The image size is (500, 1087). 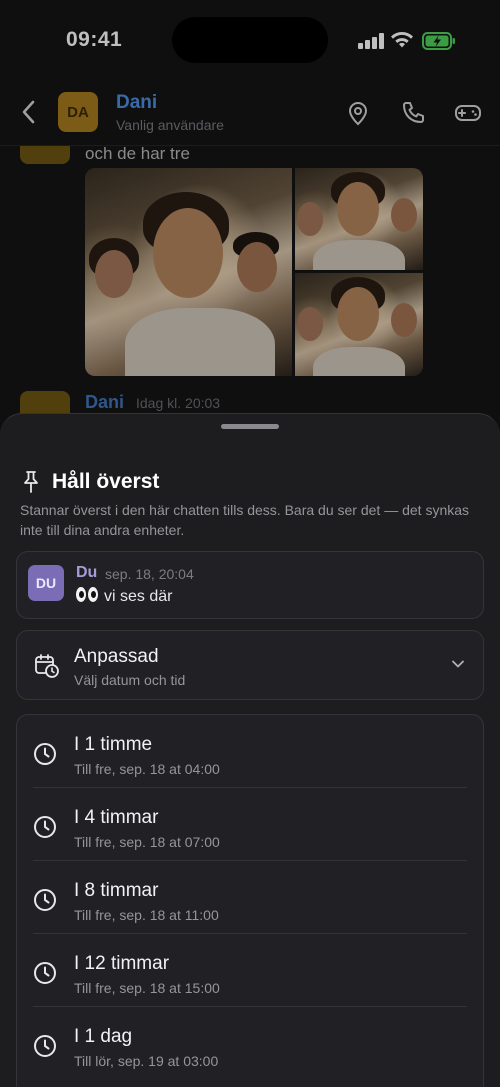 I want to click on option-title: I 1 dag, so click(x=103, y=1036).